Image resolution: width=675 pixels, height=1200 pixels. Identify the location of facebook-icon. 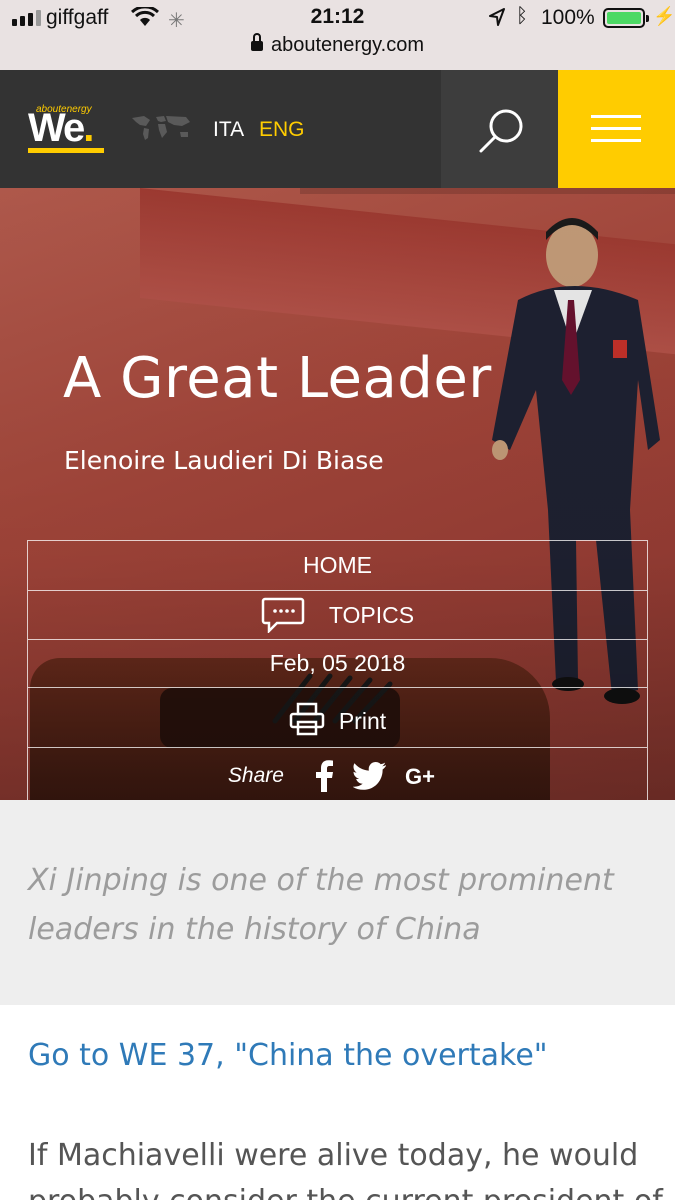
(324, 776).